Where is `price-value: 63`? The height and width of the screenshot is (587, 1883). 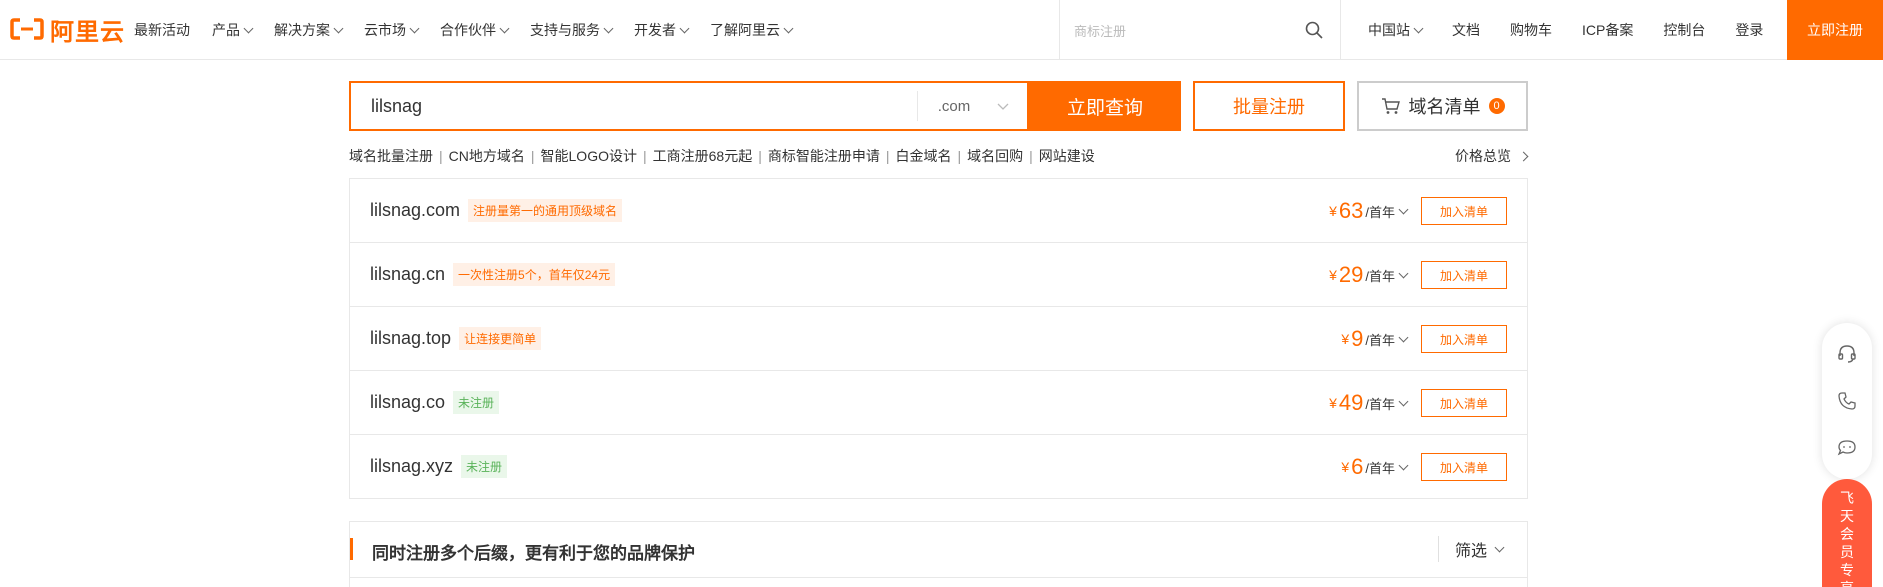
price-value: 63 is located at coordinates (1351, 210).